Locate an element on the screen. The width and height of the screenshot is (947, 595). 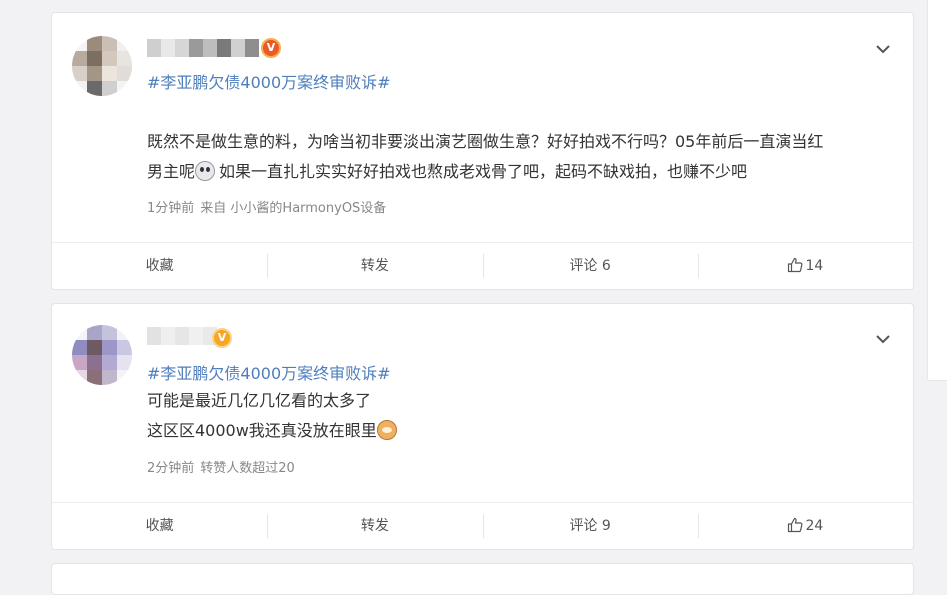
cat-emoji is located at coordinates (386, 430).